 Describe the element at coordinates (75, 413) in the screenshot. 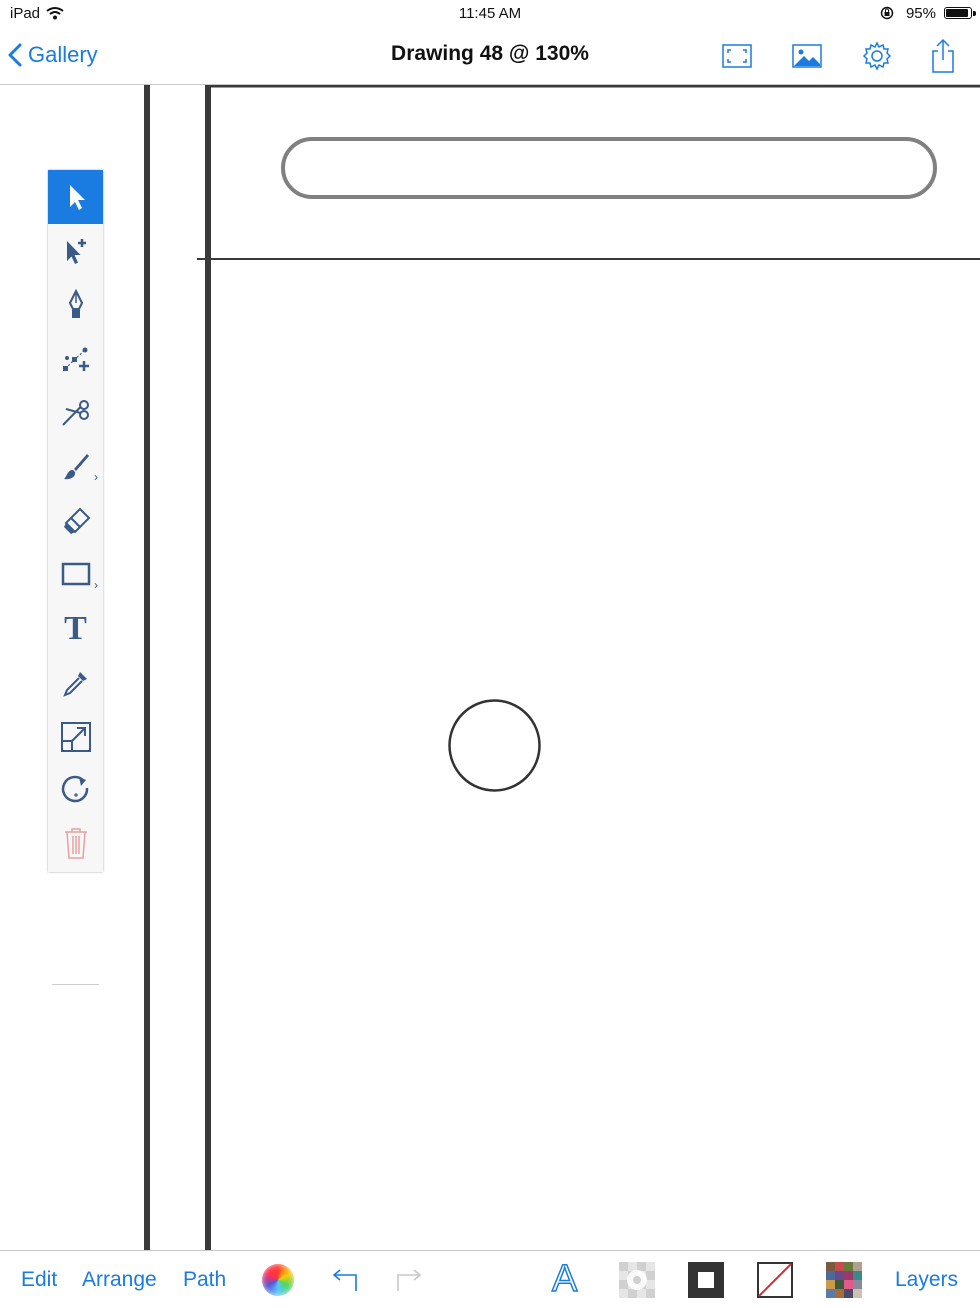

I see `scissors-icon` at that location.